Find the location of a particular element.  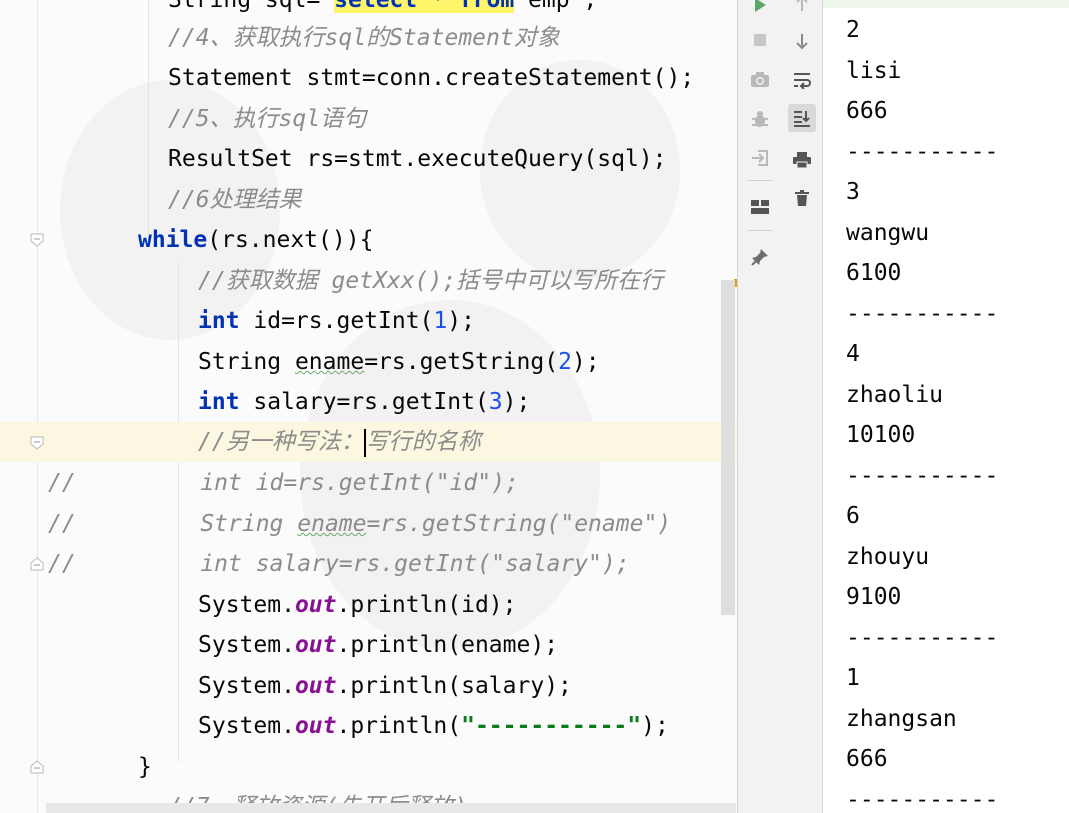

code-line: int id=rs.getInt(1); is located at coordinates (336, 321).